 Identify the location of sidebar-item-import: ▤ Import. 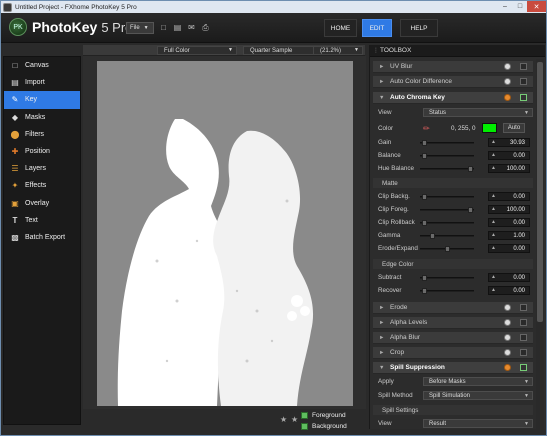
(42, 82).